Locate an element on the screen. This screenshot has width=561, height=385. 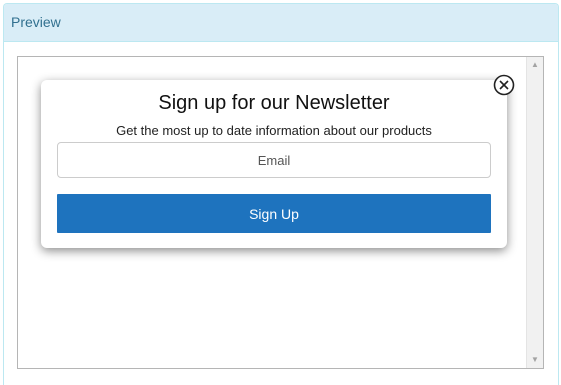
close-circle-icon is located at coordinates (504, 85).